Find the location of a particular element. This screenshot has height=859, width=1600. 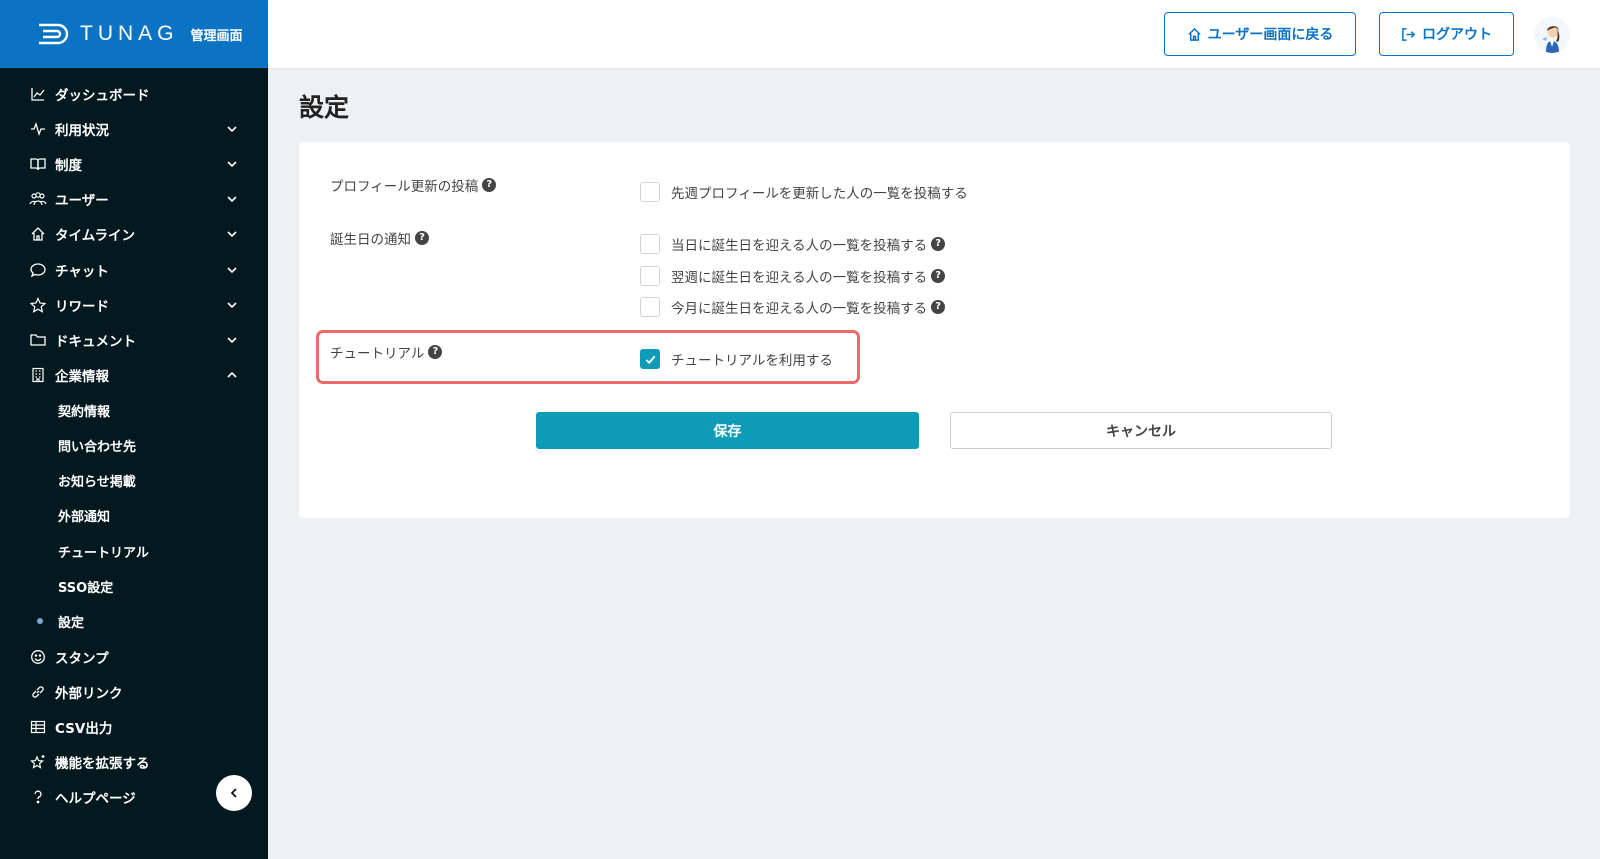

sidebar-item-users: ユーザー is located at coordinates (134, 199).